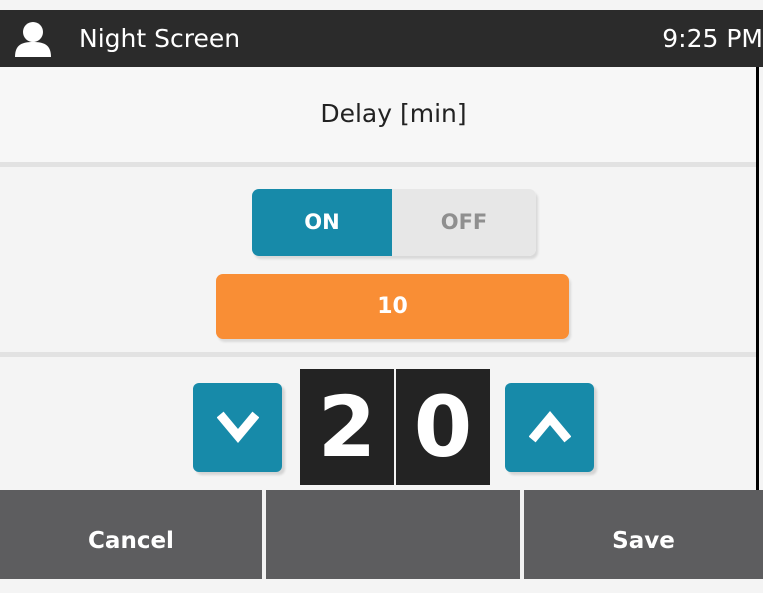 Image resolution: width=763 pixels, height=593 pixels. Describe the element at coordinates (381, 38) in the screenshot. I see `status-bar: Night Screen 9:25 PM` at that location.